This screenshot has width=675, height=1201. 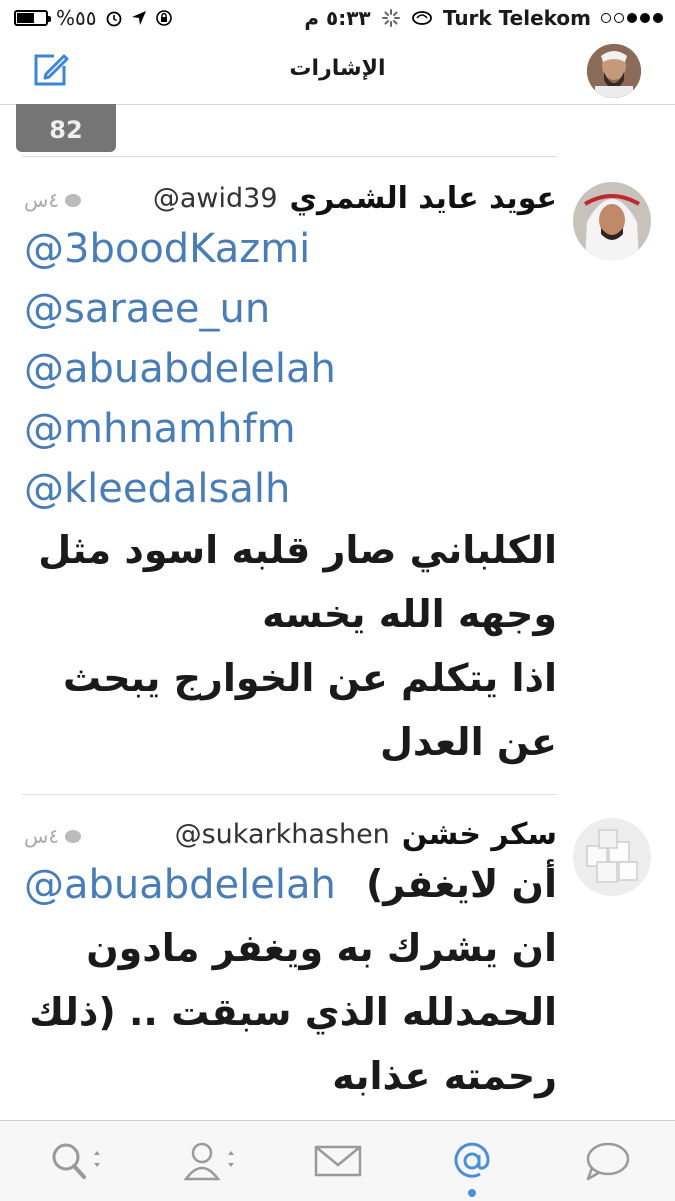 What do you see at coordinates (472, 1160) in the screenshot?
I see `mentions-icon` at bounding box center [472, 1160].